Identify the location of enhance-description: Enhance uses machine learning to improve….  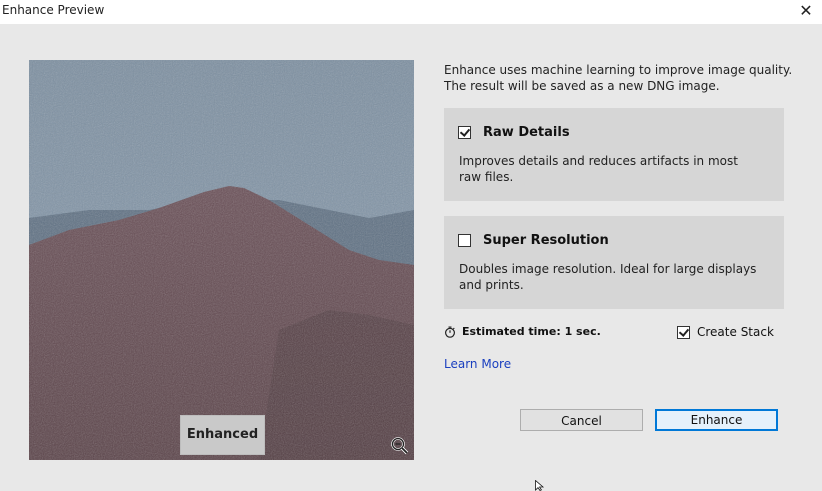
(618, 78).